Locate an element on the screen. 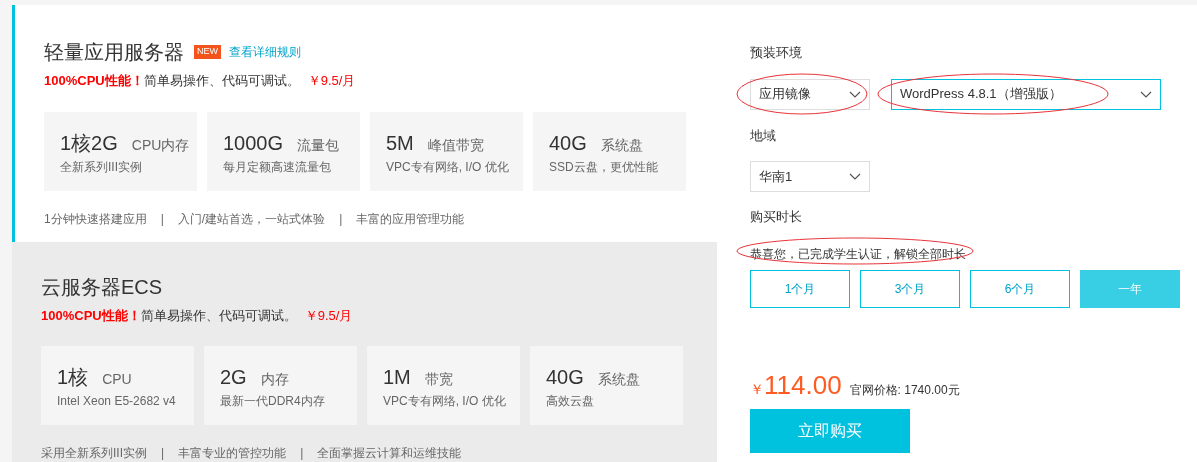  duration-option: 3个月 is located at coordinates (910, 288).